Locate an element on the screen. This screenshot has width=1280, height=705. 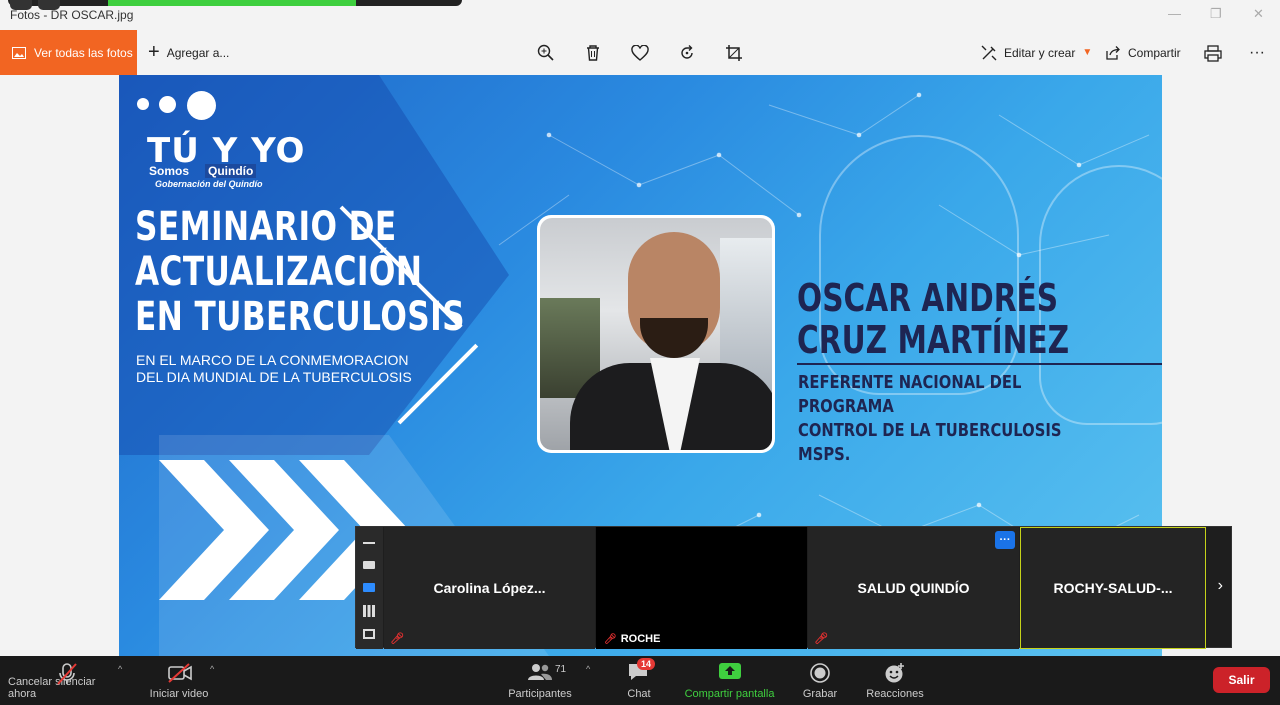
minimize-strip-icon is located at coordinates (369, 543).